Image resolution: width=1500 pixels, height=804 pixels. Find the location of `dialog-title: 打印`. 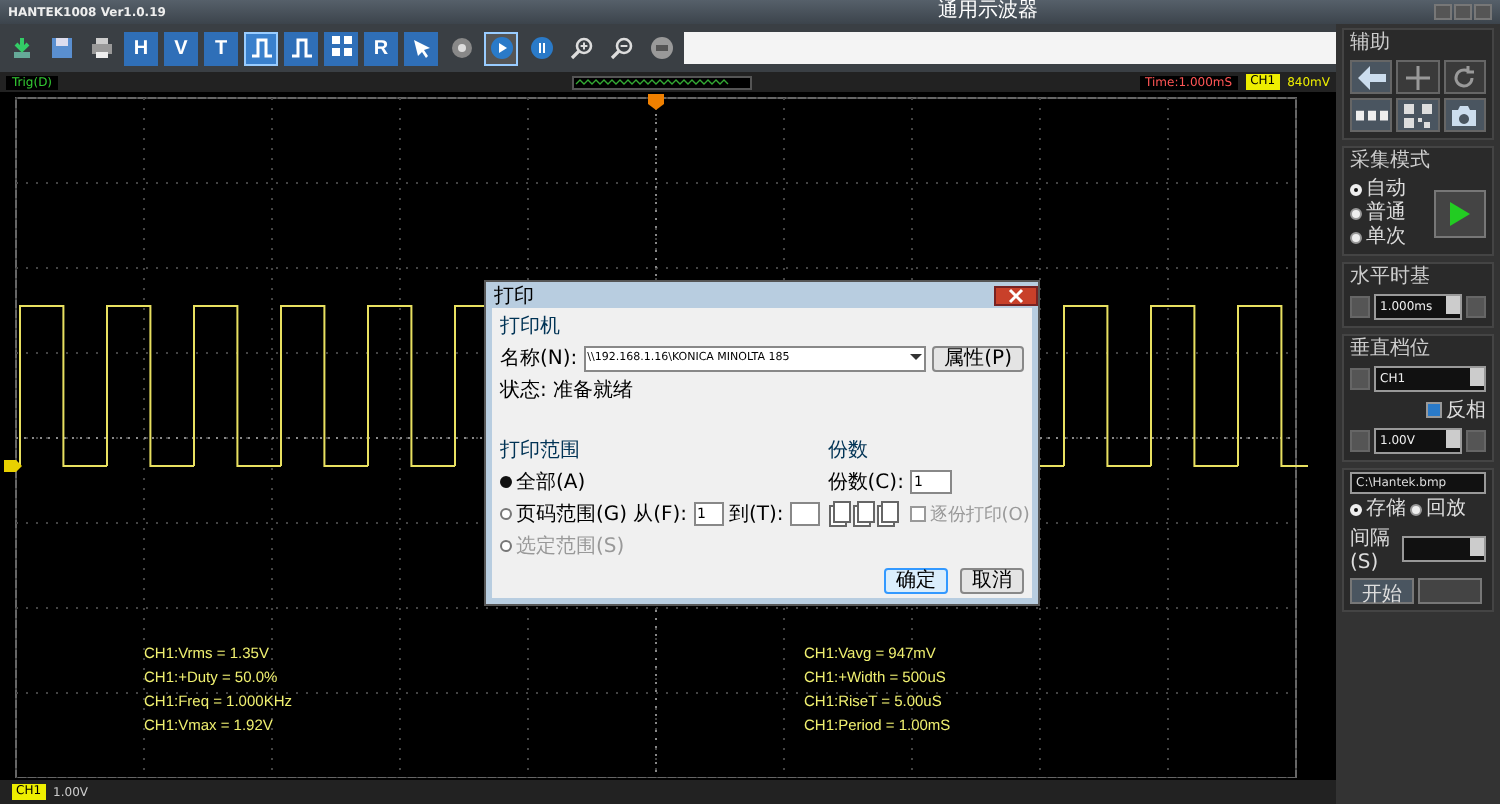

dialog-title: 打印 is located at coordinates (514, 296).